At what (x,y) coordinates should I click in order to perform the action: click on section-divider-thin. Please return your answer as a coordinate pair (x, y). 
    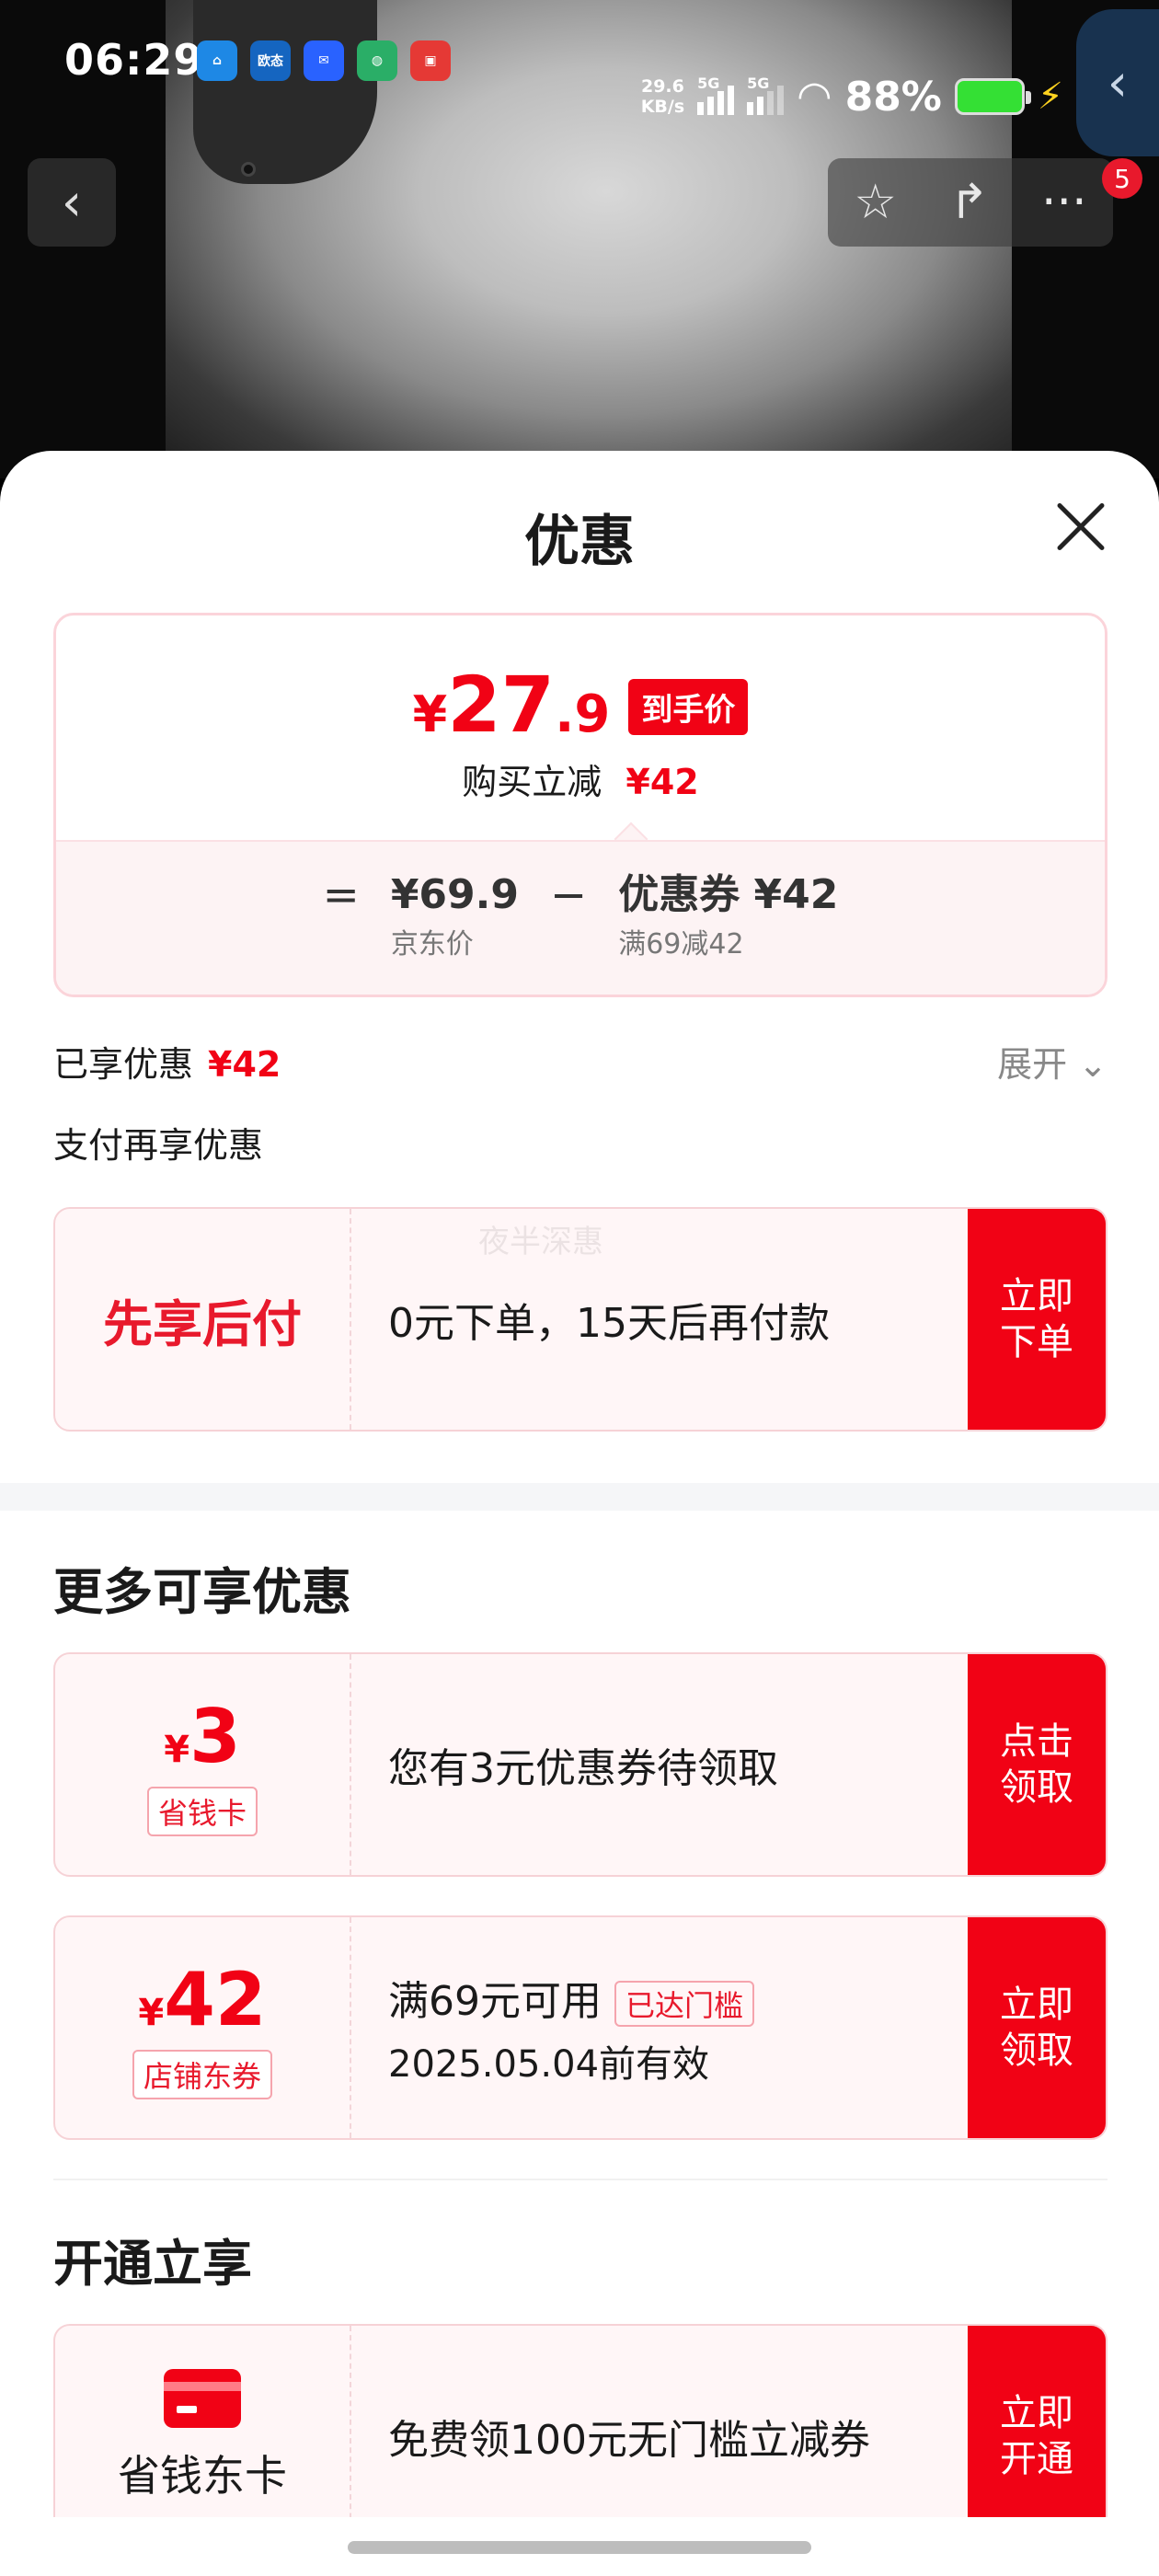
    Looking at the image, I should click on (580, 2179).